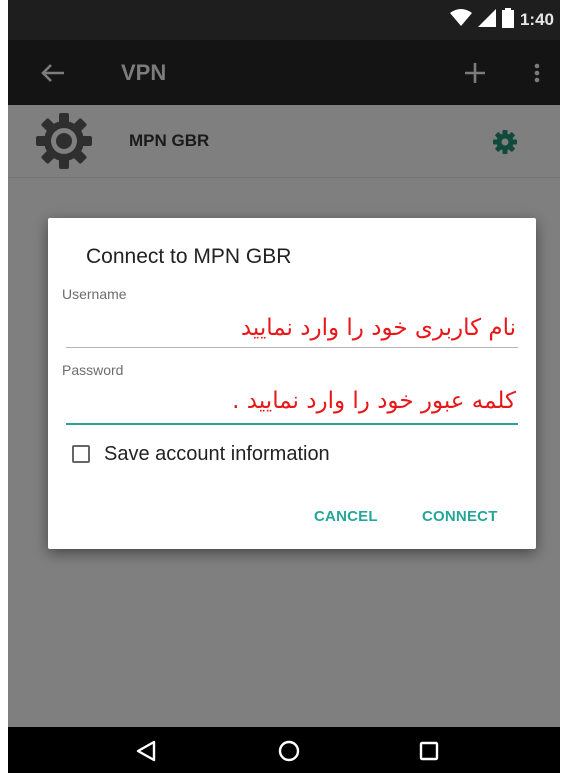 This screenshot has height=773, width=568. I want to click on password-underline, so click(292, 424).